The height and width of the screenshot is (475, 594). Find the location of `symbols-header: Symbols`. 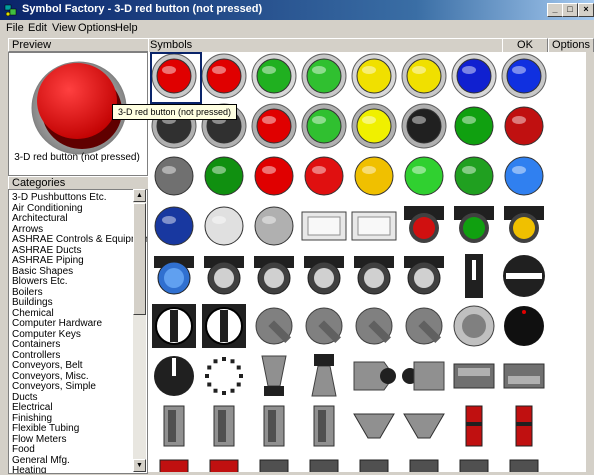

symbols-header: Symbols is located at coordinates (171, 45).